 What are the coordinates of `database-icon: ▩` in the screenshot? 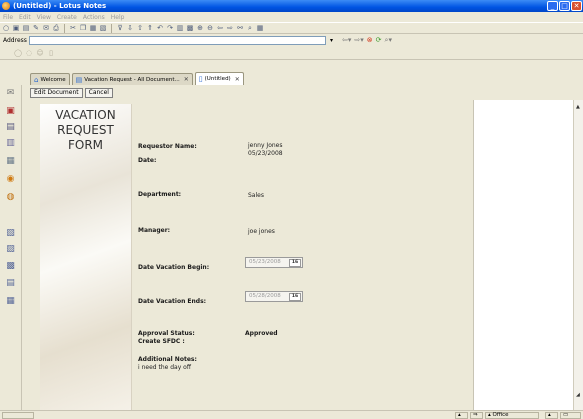 It's located at (10, 266).